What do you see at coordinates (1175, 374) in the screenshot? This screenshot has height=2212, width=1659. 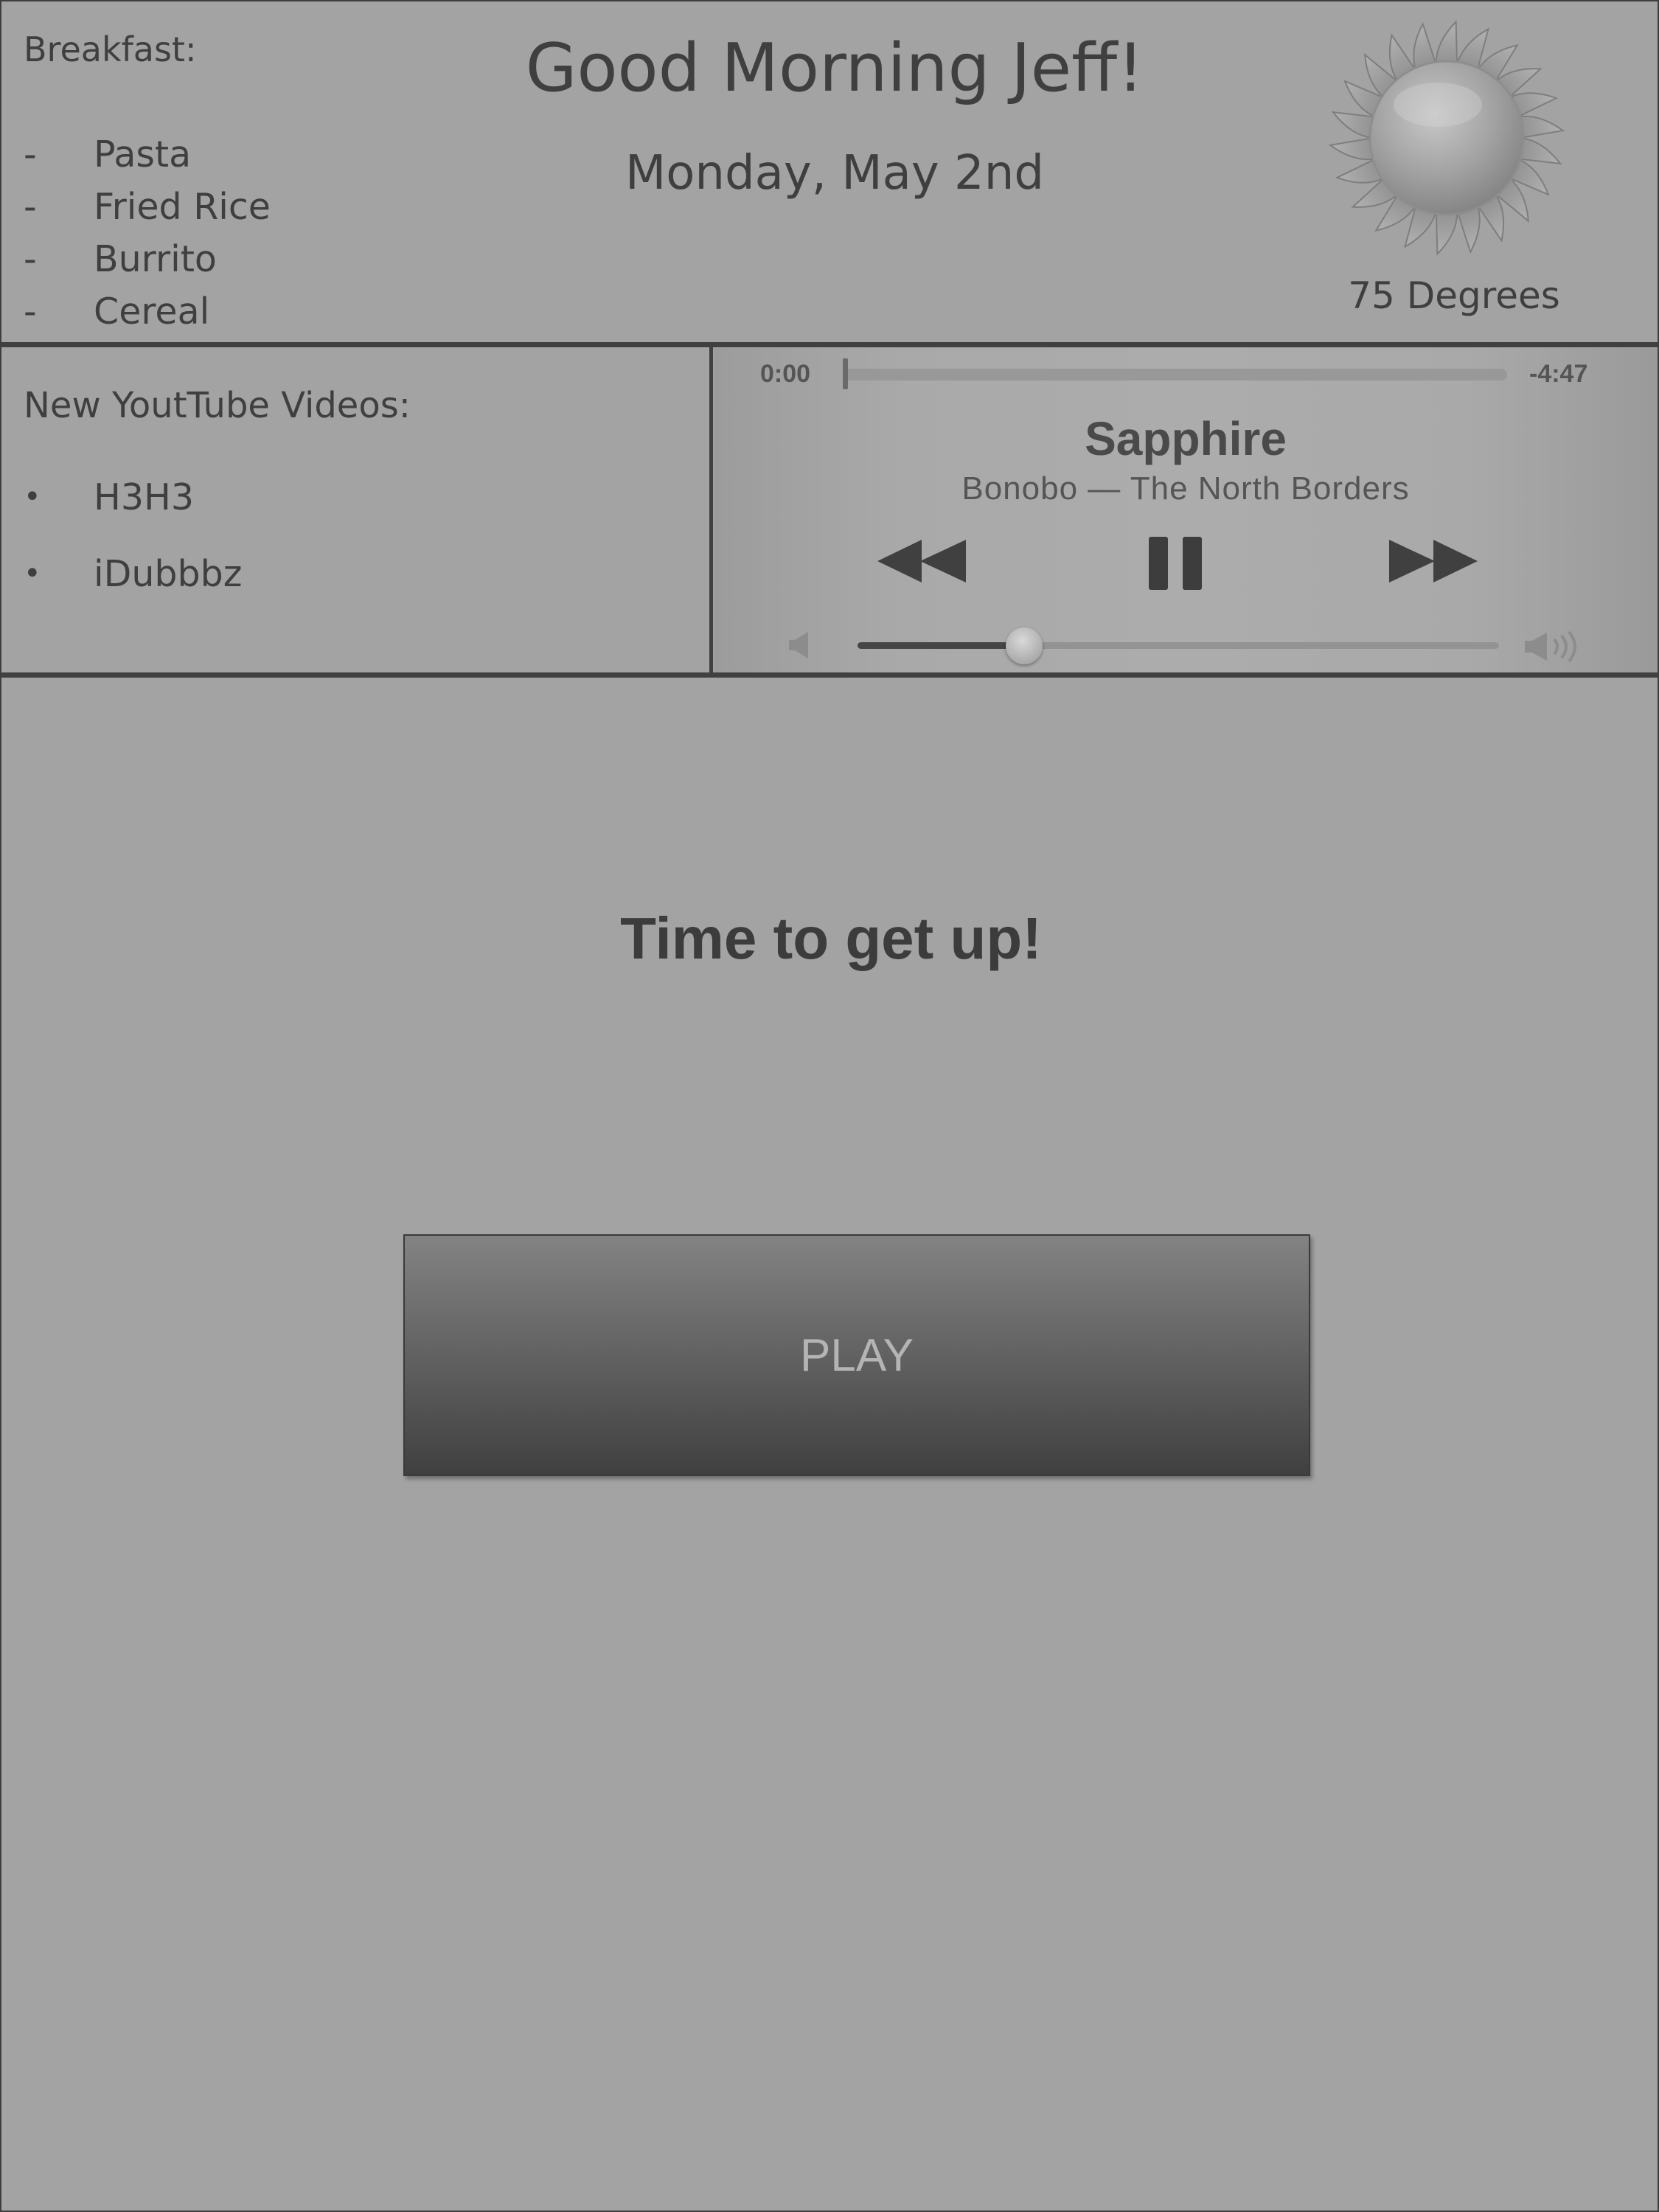 I see `scrubber-track` at bounding box center [1175, 374].